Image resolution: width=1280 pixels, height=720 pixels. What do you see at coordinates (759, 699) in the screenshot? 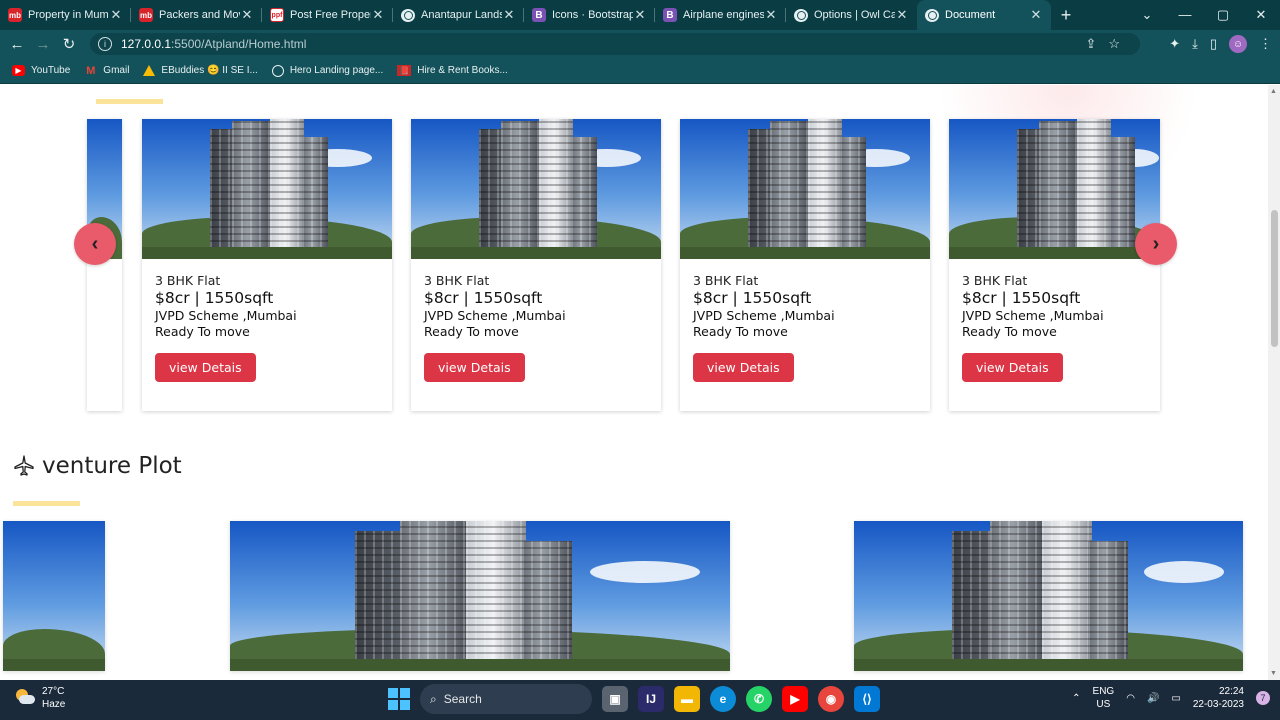
I see `whatsapp-icon: ✆` at bounding box center [759, 699].